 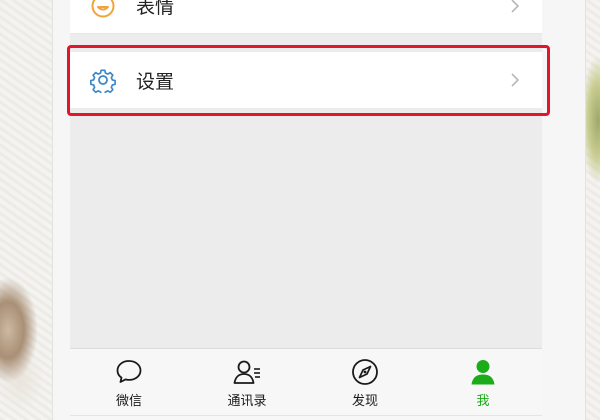 I want to click on menu-item-settings: 设置, so click(x=306, y=80).